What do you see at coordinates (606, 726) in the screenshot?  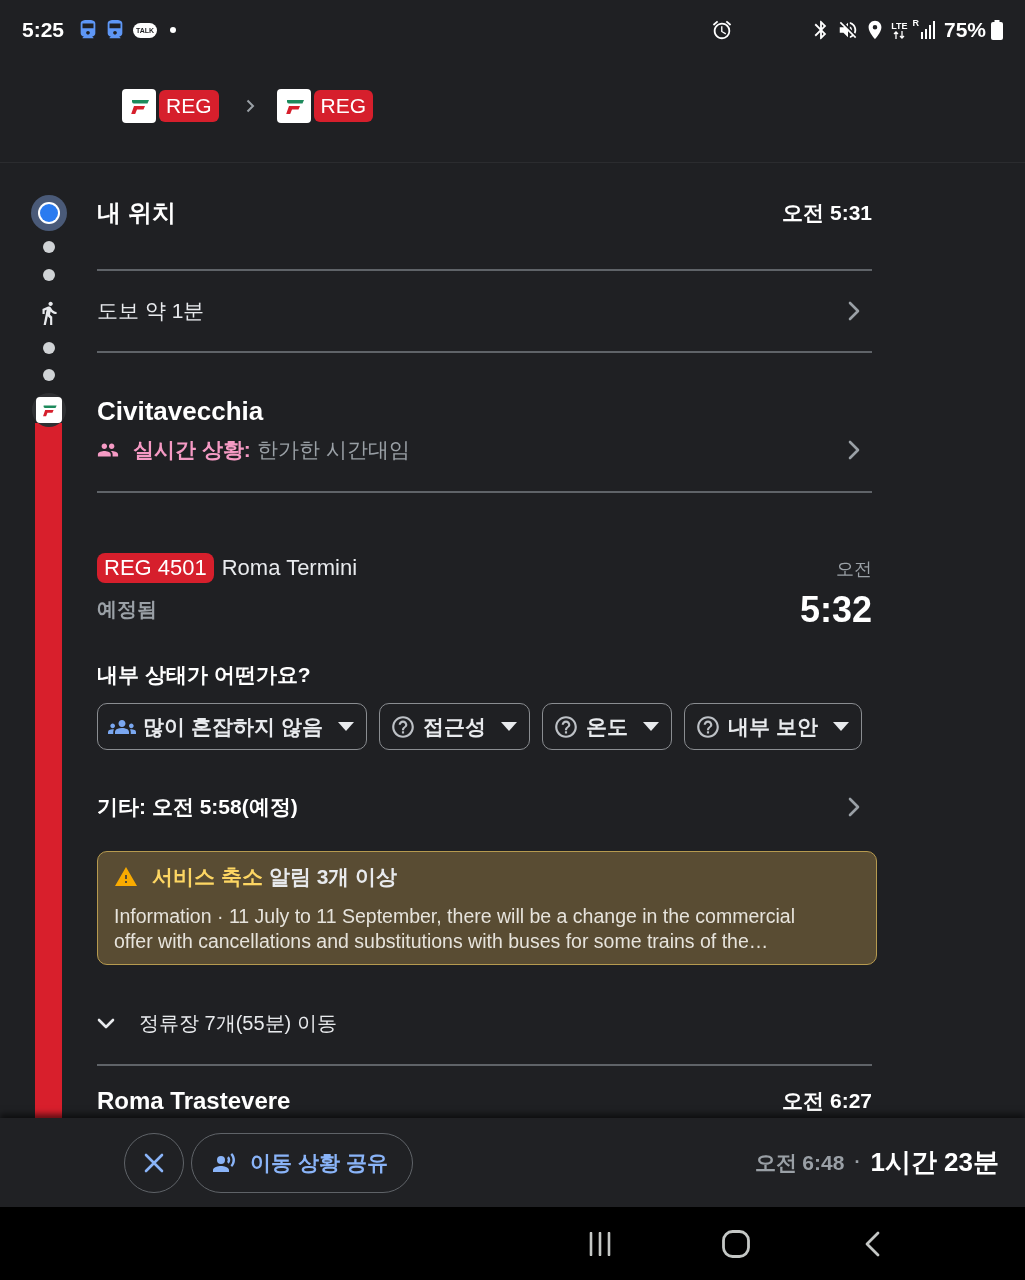 I see `condition-dropdown: 온도` at bounding box center [606, 726].